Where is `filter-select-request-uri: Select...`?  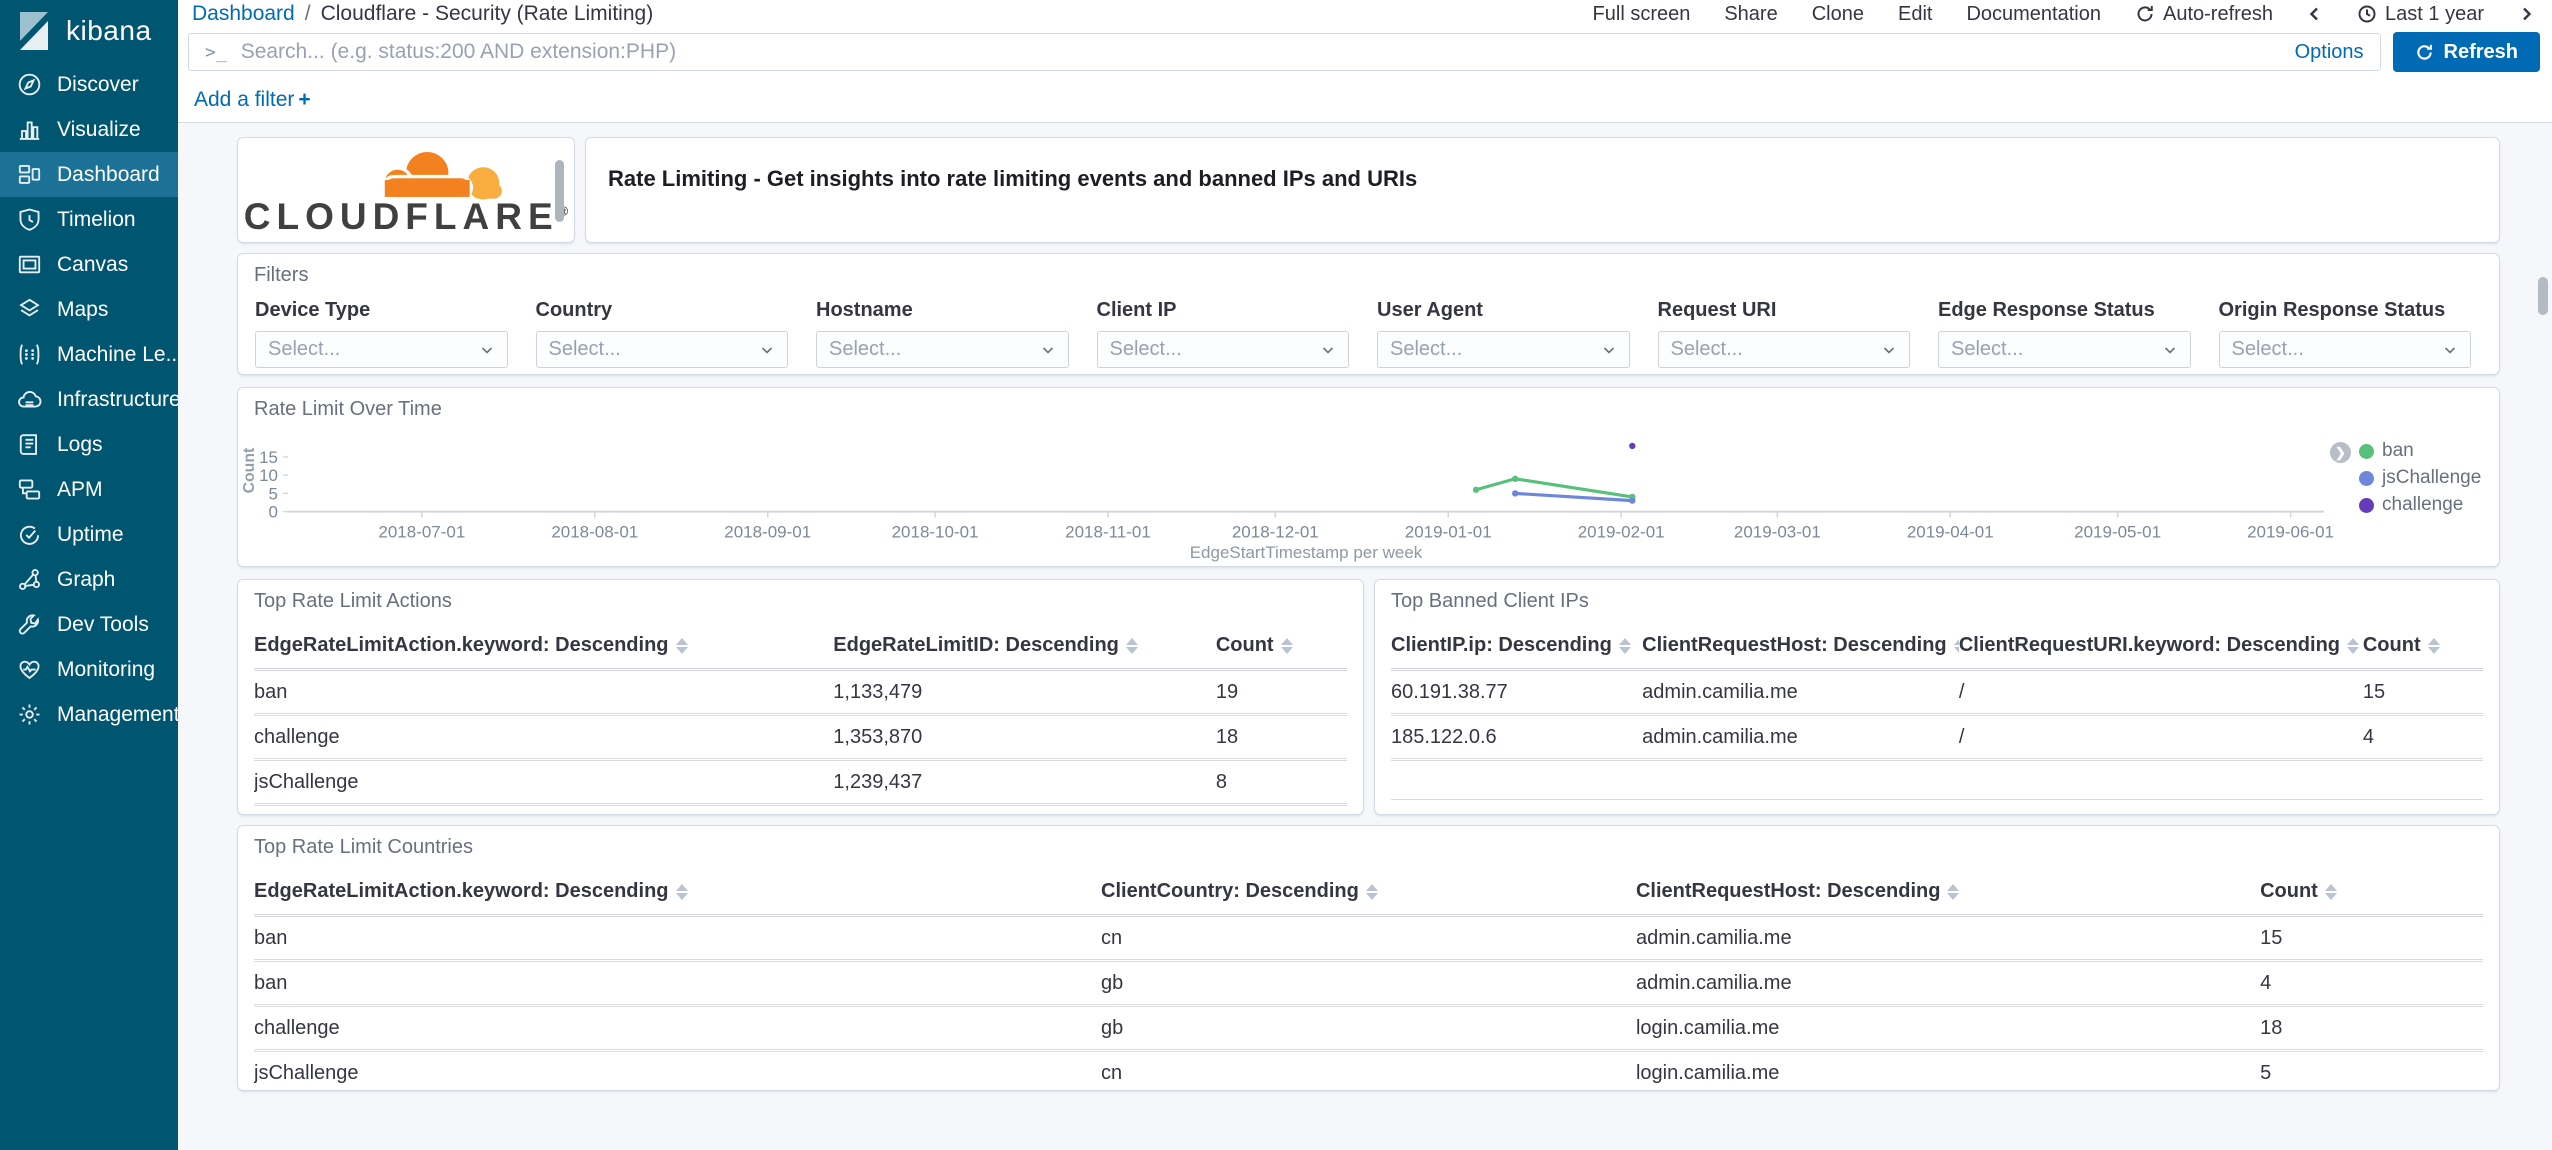 filter-select-request-uri: Select... is located at coordinates (1783, 349).